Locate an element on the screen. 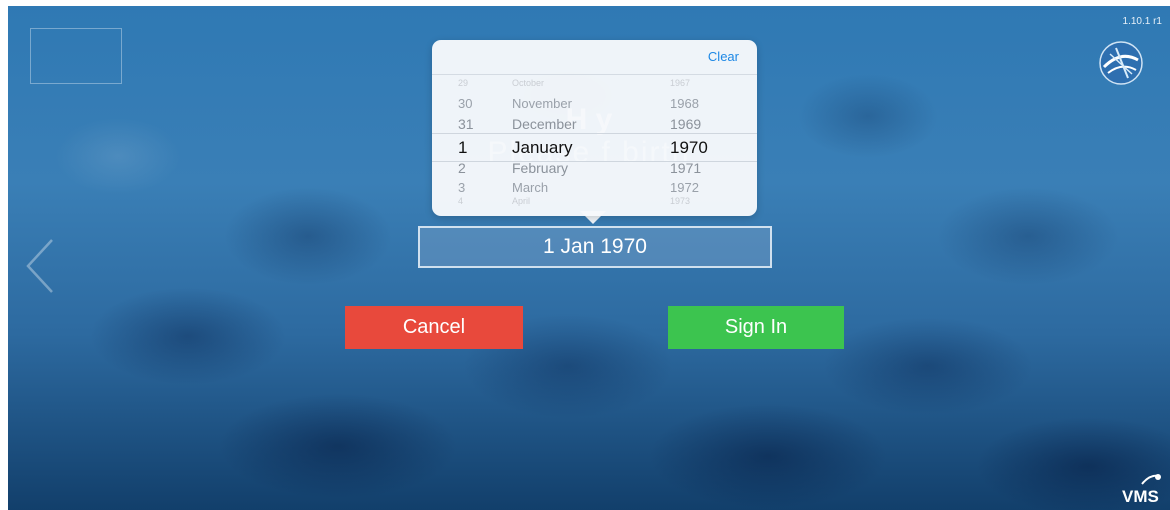 This screenshot has width=1170, height=510. chevron-left-icon is located at coordinates (39, 266).